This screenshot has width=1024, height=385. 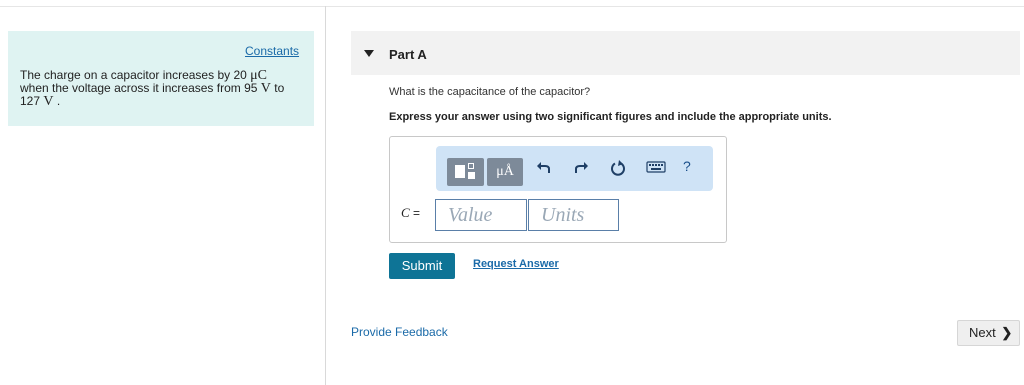 What do you see at coordinates (415, 213) in the screenshot?
I see `equals-sign: =` at bounding box center [415, 213].